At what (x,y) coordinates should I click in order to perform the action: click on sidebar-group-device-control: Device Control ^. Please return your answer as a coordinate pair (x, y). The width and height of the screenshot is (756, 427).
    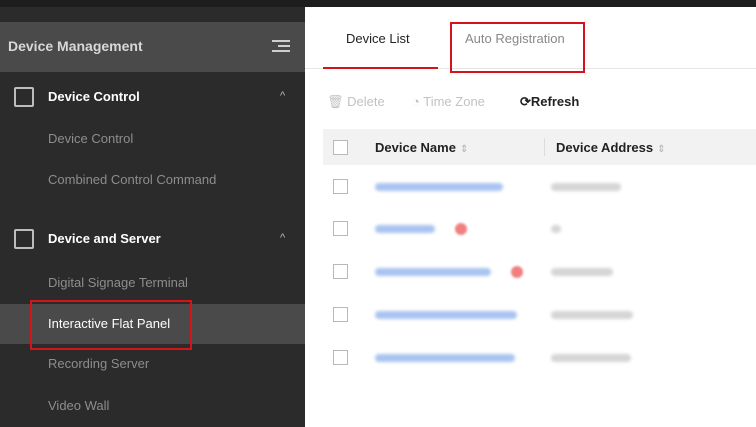
    Looking at the image, I should click on (152, 97).